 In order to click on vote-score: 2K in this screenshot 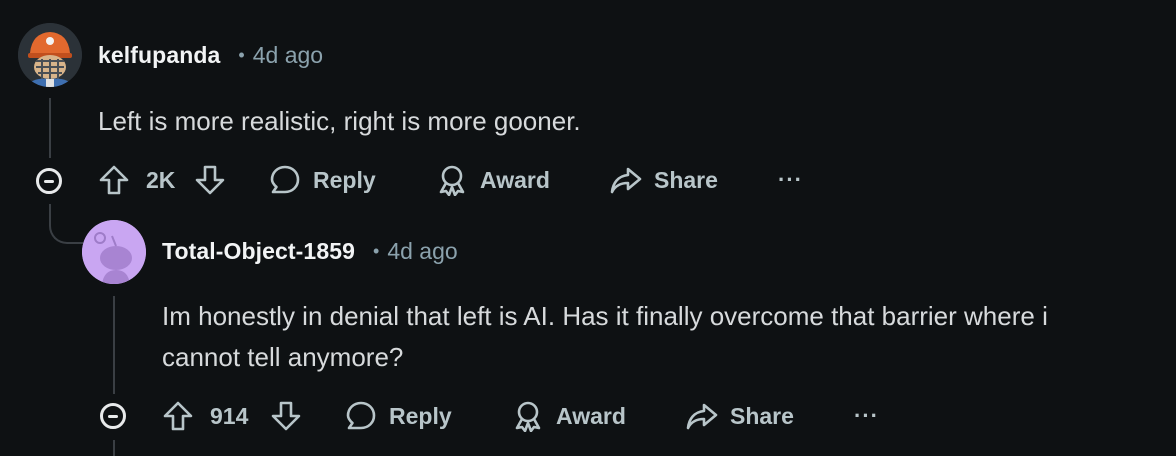, I will do `click(160, 180)`.